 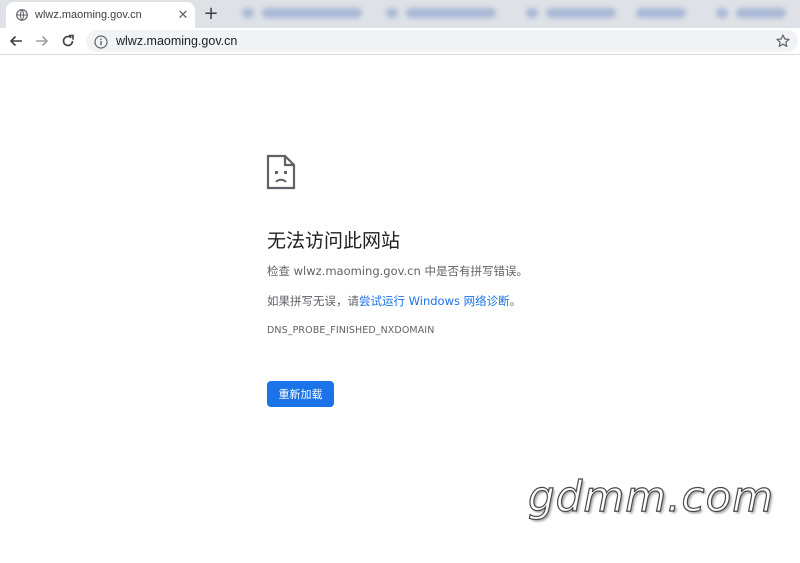 I want to click on globe-icon, so click(x=22, y=15).